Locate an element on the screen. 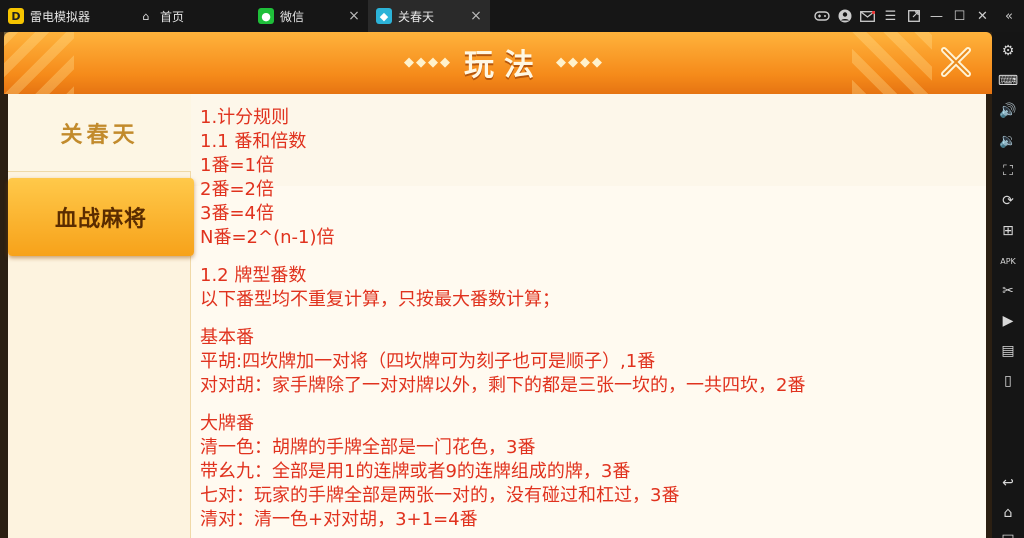 The height and width of the screenshot is (538, 1024). emulator-titlebar: D 雷电模拟器 ⌂ 首页 ● 微信 × ◆ 关春天 × ☰ — ☐ ✕ « is located at coordinates (512, 16).